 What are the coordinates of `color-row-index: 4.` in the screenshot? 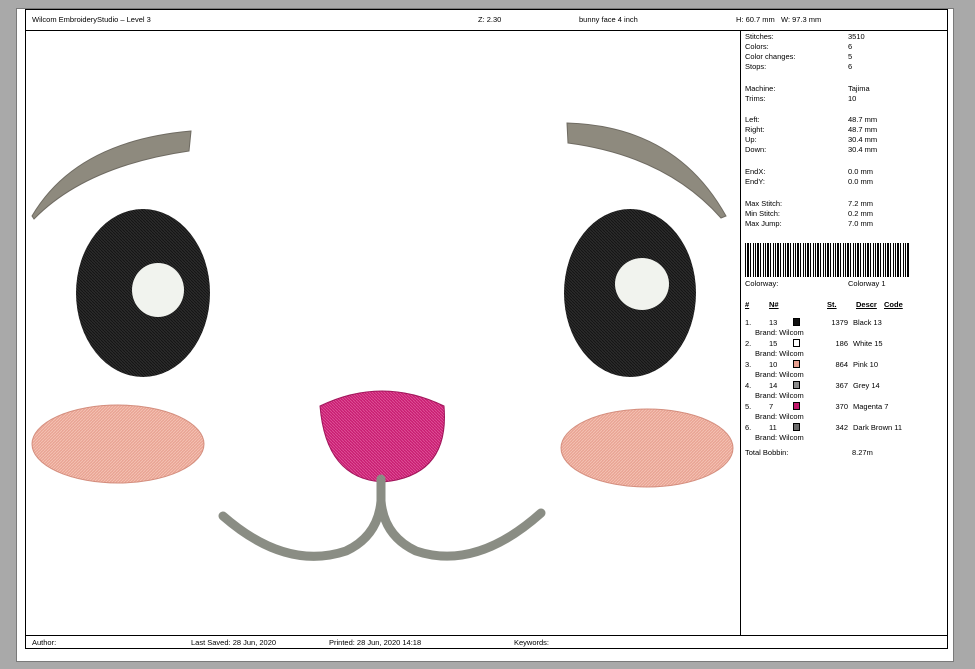 It's located at (748, 385).